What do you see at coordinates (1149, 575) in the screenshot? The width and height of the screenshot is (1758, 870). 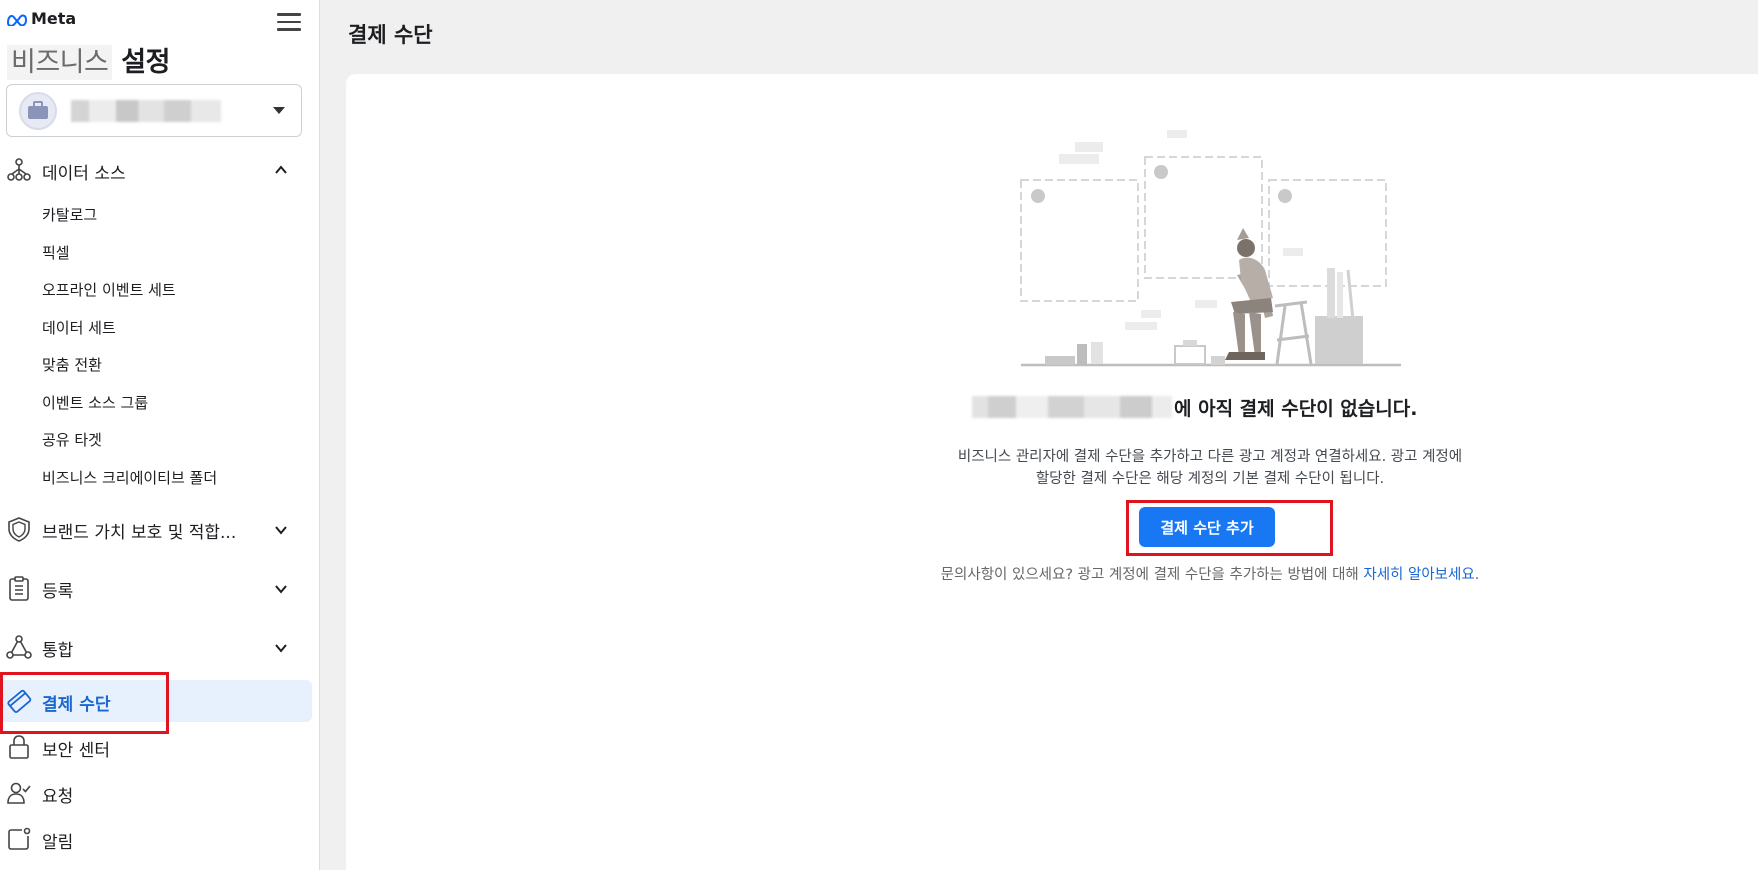 I see `help-text-body: 문의사항이 있으세요? 광고 계정에 결제 수단을 추가하는 방법에 대해` at bounding box center [1149, 575].